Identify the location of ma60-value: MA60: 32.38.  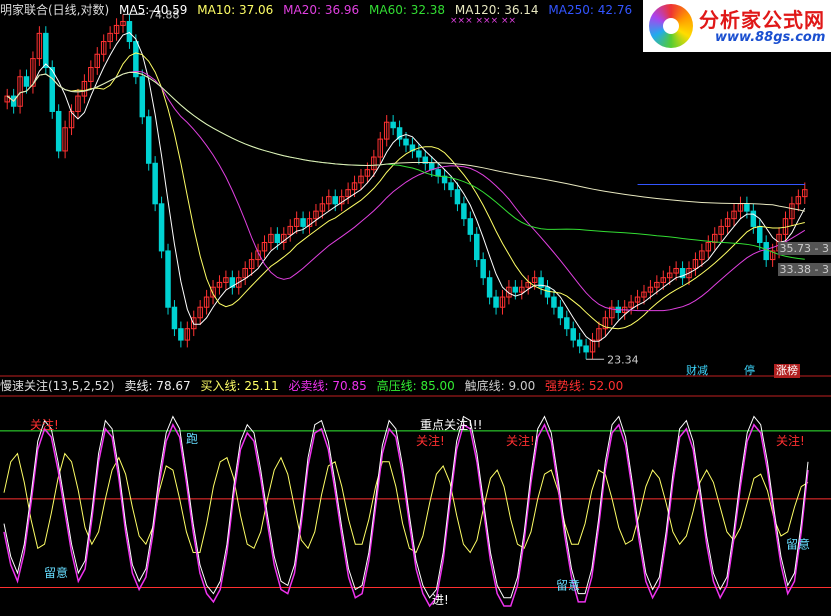
(407, 10).